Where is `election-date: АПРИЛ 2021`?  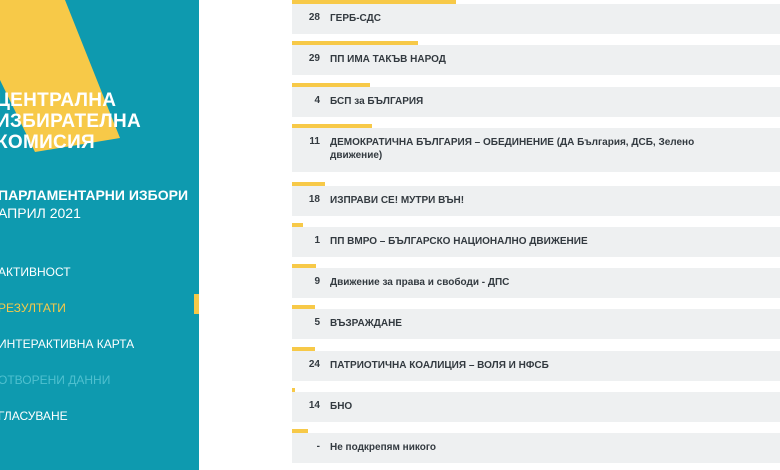 election-date: АПРИЛ 2021 is located at coordinates (40, 213).